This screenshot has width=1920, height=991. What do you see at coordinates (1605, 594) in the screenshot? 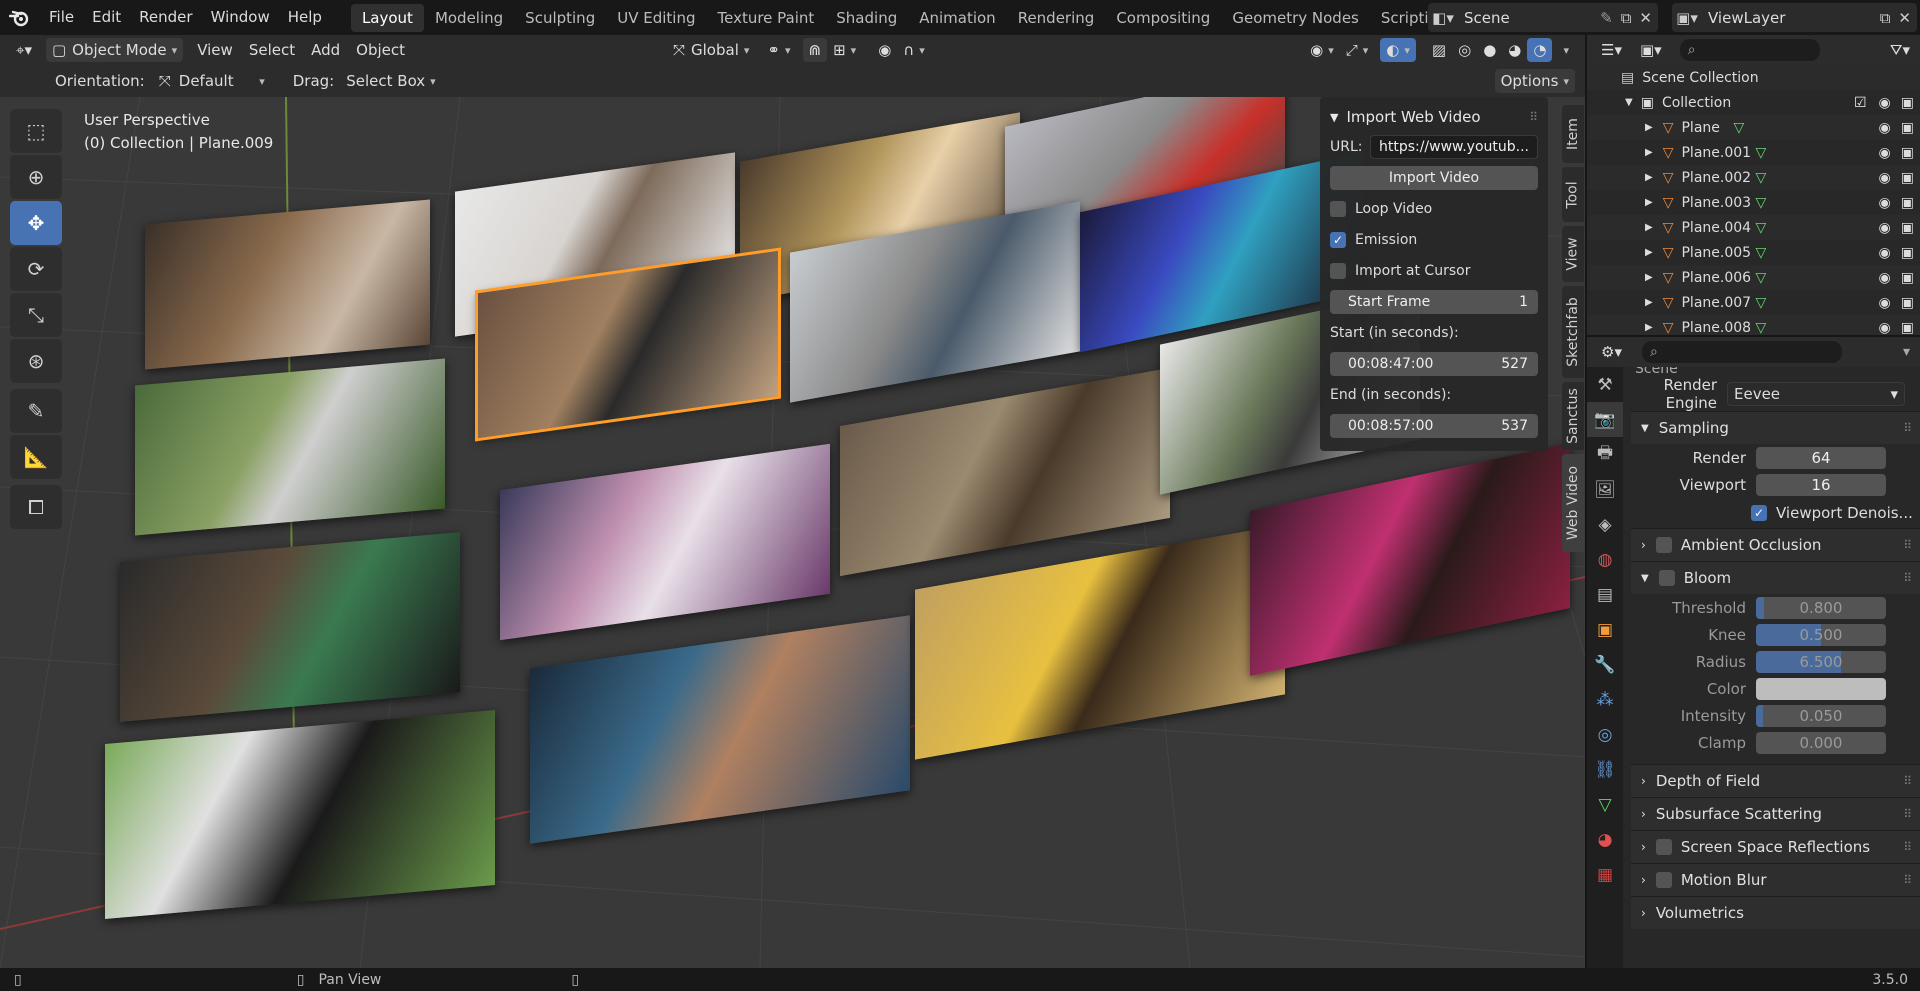
I see `collection-tab-icon: ▤` at bounding box center [1605, 594].